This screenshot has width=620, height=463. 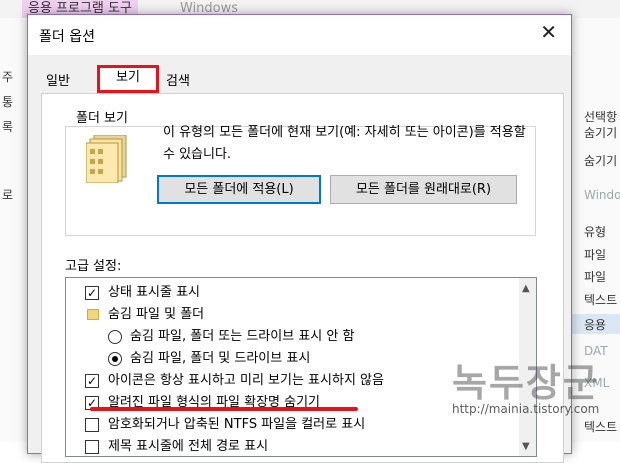 I want to click on right-pane-item: 선택항, so click(x=601, y=117).